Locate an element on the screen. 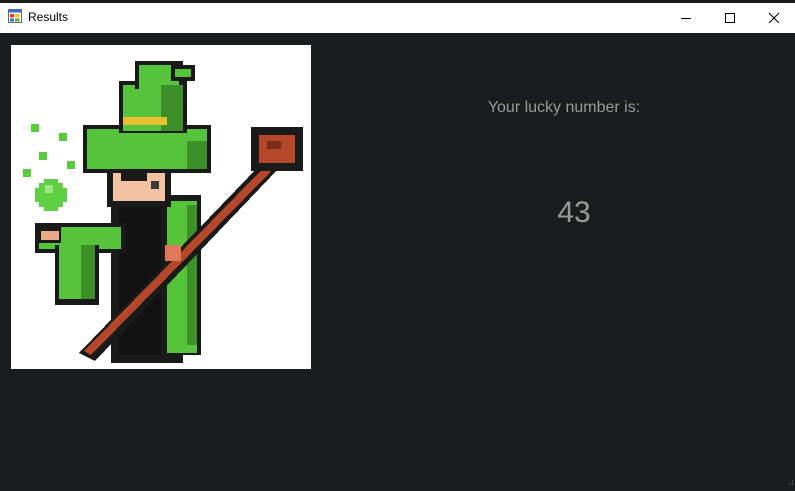 This screenshot has width=795, height=491. maximize-icon is located at coordinates (730, 18).